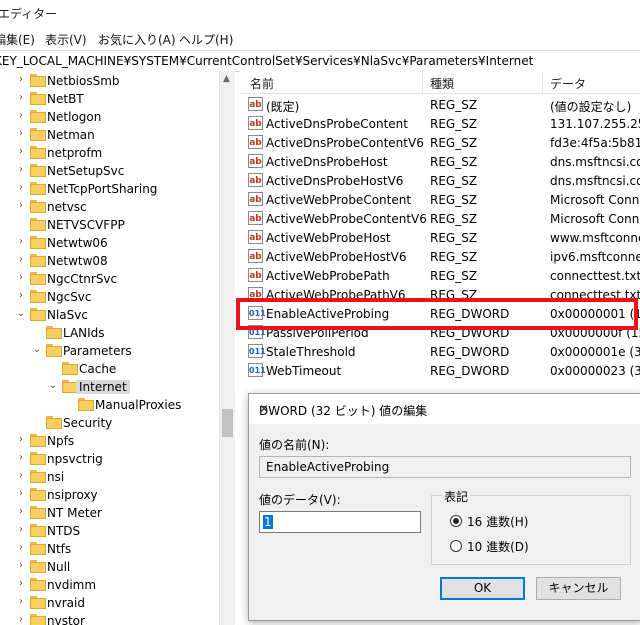 This screenshot has width=640, height=625. What do you see at coordinates (109, 315) in the screenshot?
I see `tree-item: ⌄ NlaSvc` at bounding box center [109, 315].